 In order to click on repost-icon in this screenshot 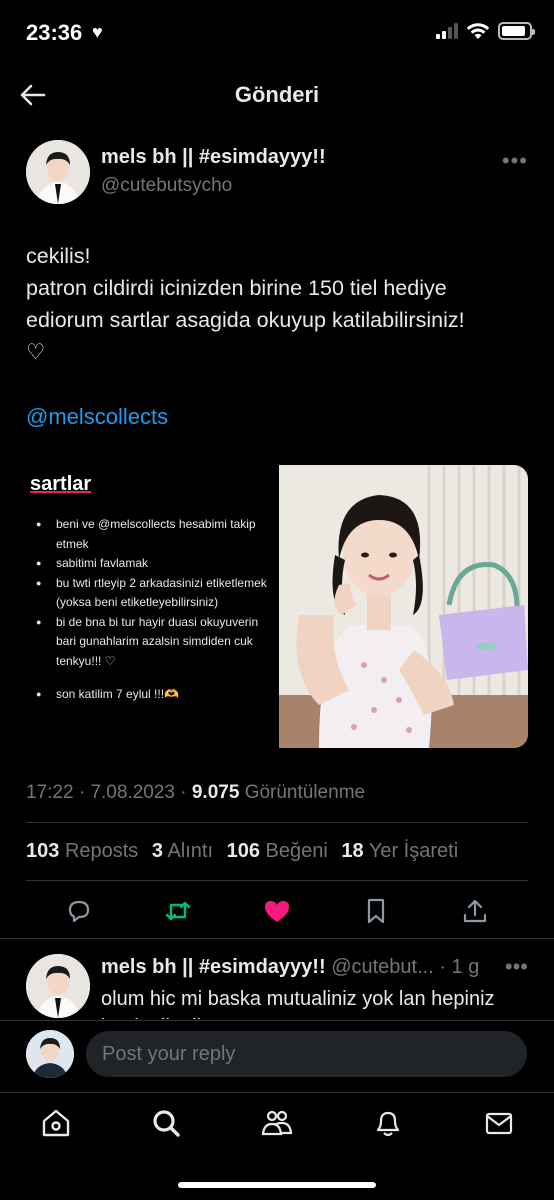, I will do `click(178, 911)`.